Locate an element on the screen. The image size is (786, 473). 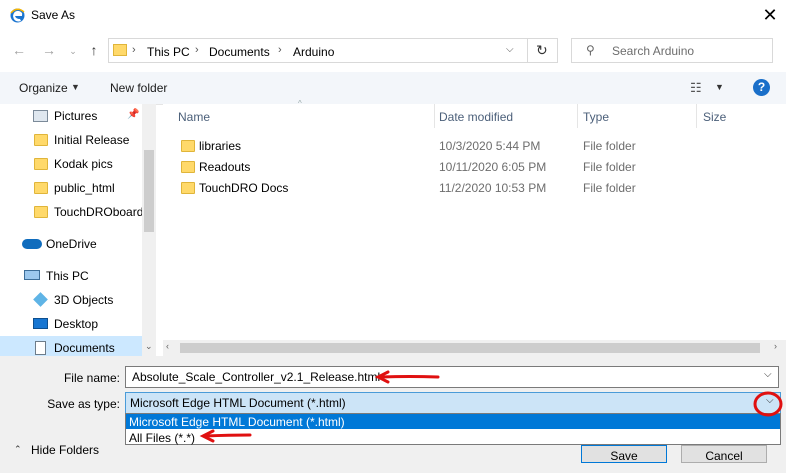
dropdown-option: All Files (*.*) is located at coordinates (453, 437).